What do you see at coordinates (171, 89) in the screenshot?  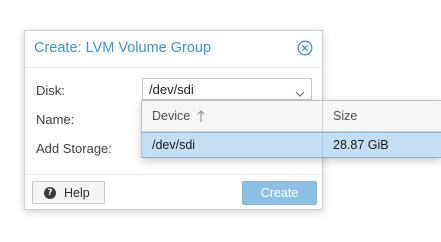 I see `disk-combobox-value: /dev/sdi` at bounding box center [171, 89].